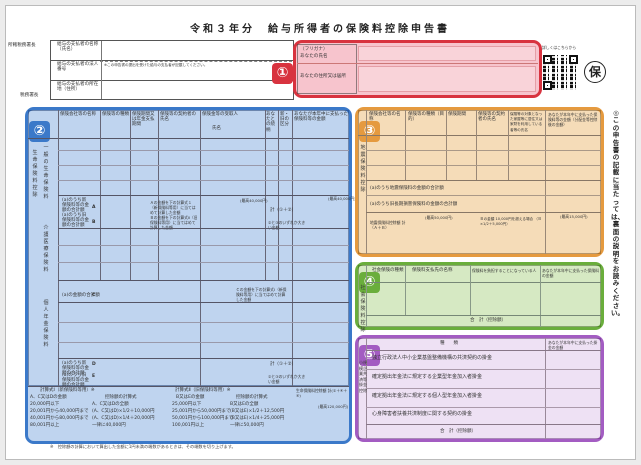 The image size is (641, 465). Describe the element at coordinates (363, 309) in the screenshot. I see `s4-vertical: 社会保険料控除` at that location.